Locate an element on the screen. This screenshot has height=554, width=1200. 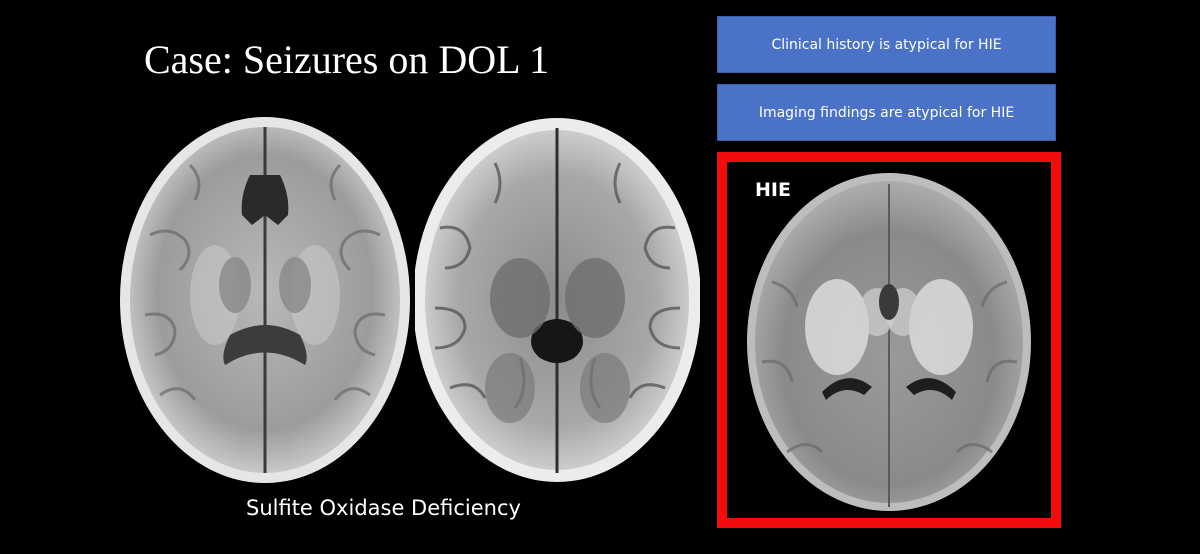
option-label: Clinical history is atypical for HIE is located at coordinates (886, 44).